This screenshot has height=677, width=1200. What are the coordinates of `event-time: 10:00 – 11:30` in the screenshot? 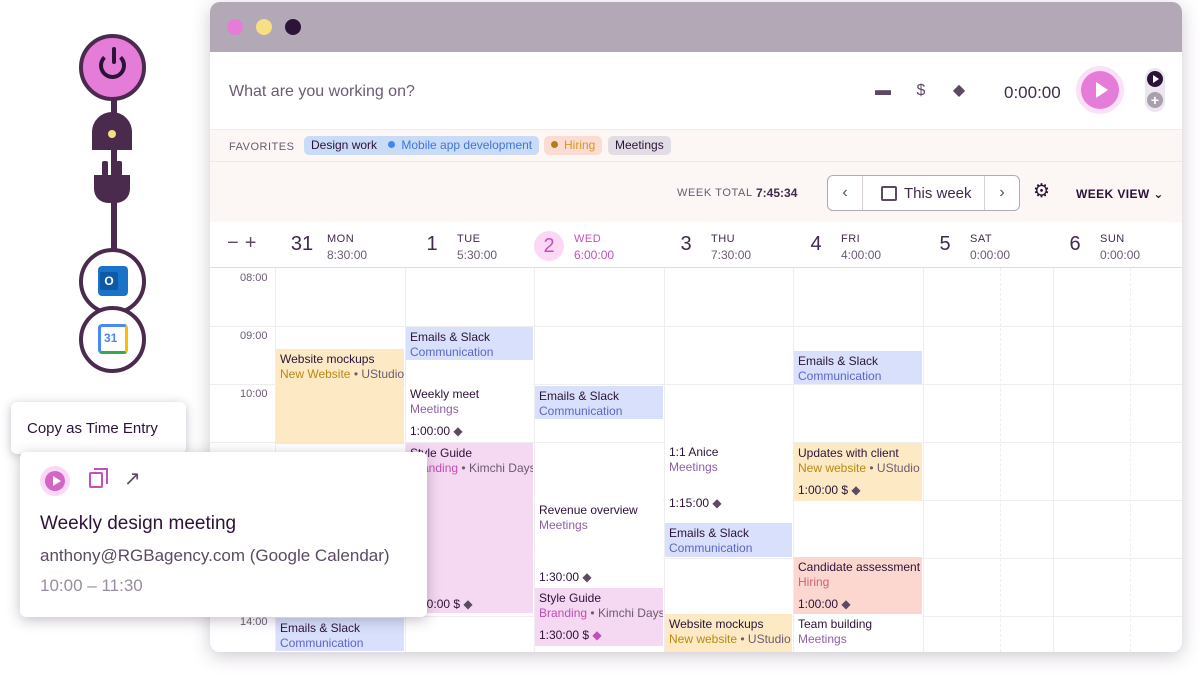 It's located at (91, 585).